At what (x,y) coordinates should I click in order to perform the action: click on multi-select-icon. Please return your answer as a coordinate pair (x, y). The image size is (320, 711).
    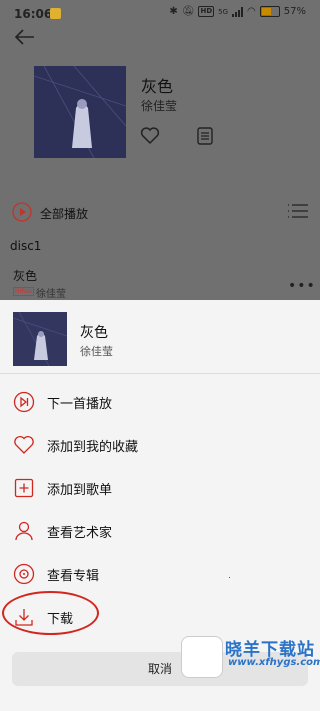
    Looking at the image, I should click on (298, 211).